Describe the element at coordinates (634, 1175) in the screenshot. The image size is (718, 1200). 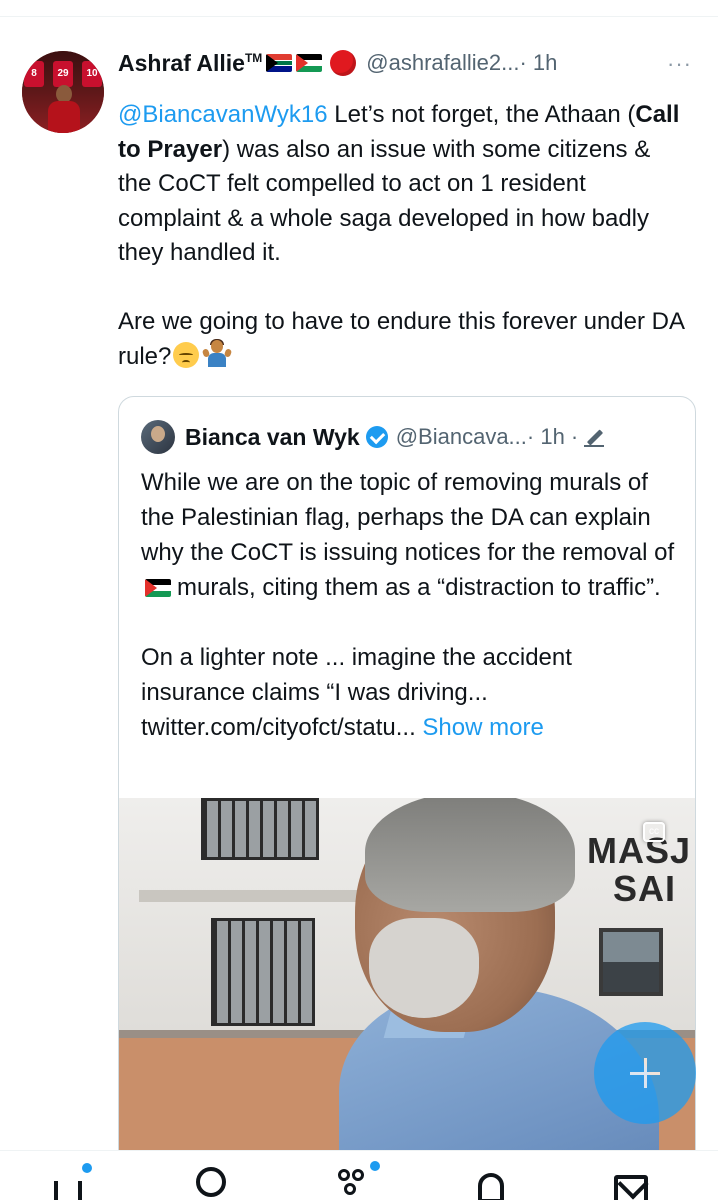
I see `messages-icon` at that location.